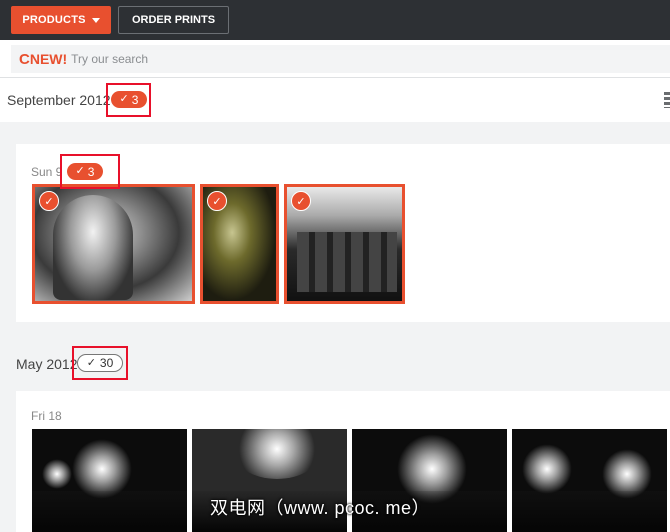 This screenshot has width=670, height=532. I want to click on day-label: Fri 18, so click(46, 416).